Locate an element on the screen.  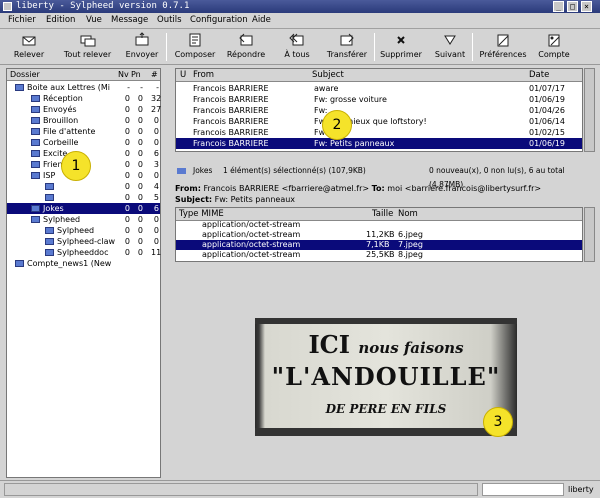
folder-row: Compte_news1 (New is located at coordinates (83, 263).